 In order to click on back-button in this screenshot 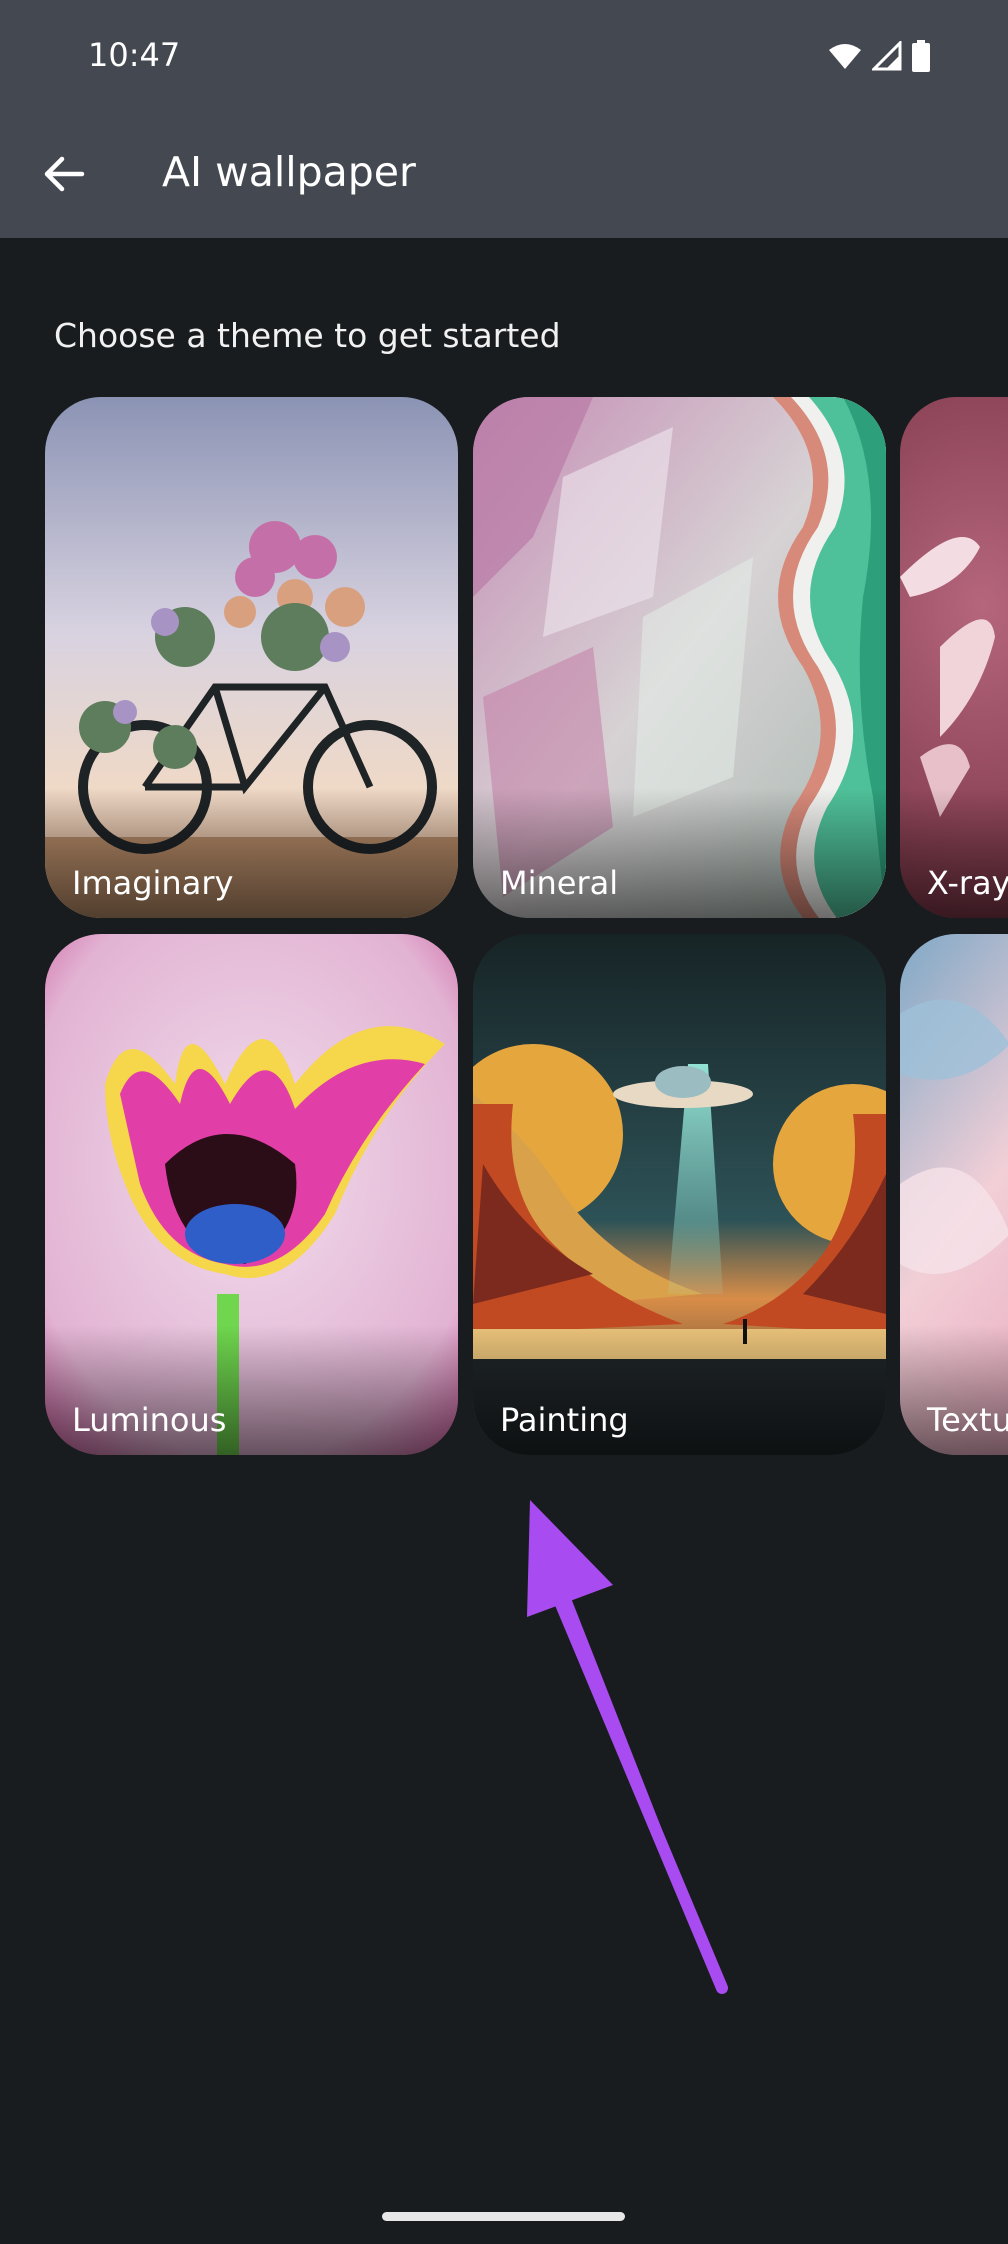, I will do `click(64, 174)`.